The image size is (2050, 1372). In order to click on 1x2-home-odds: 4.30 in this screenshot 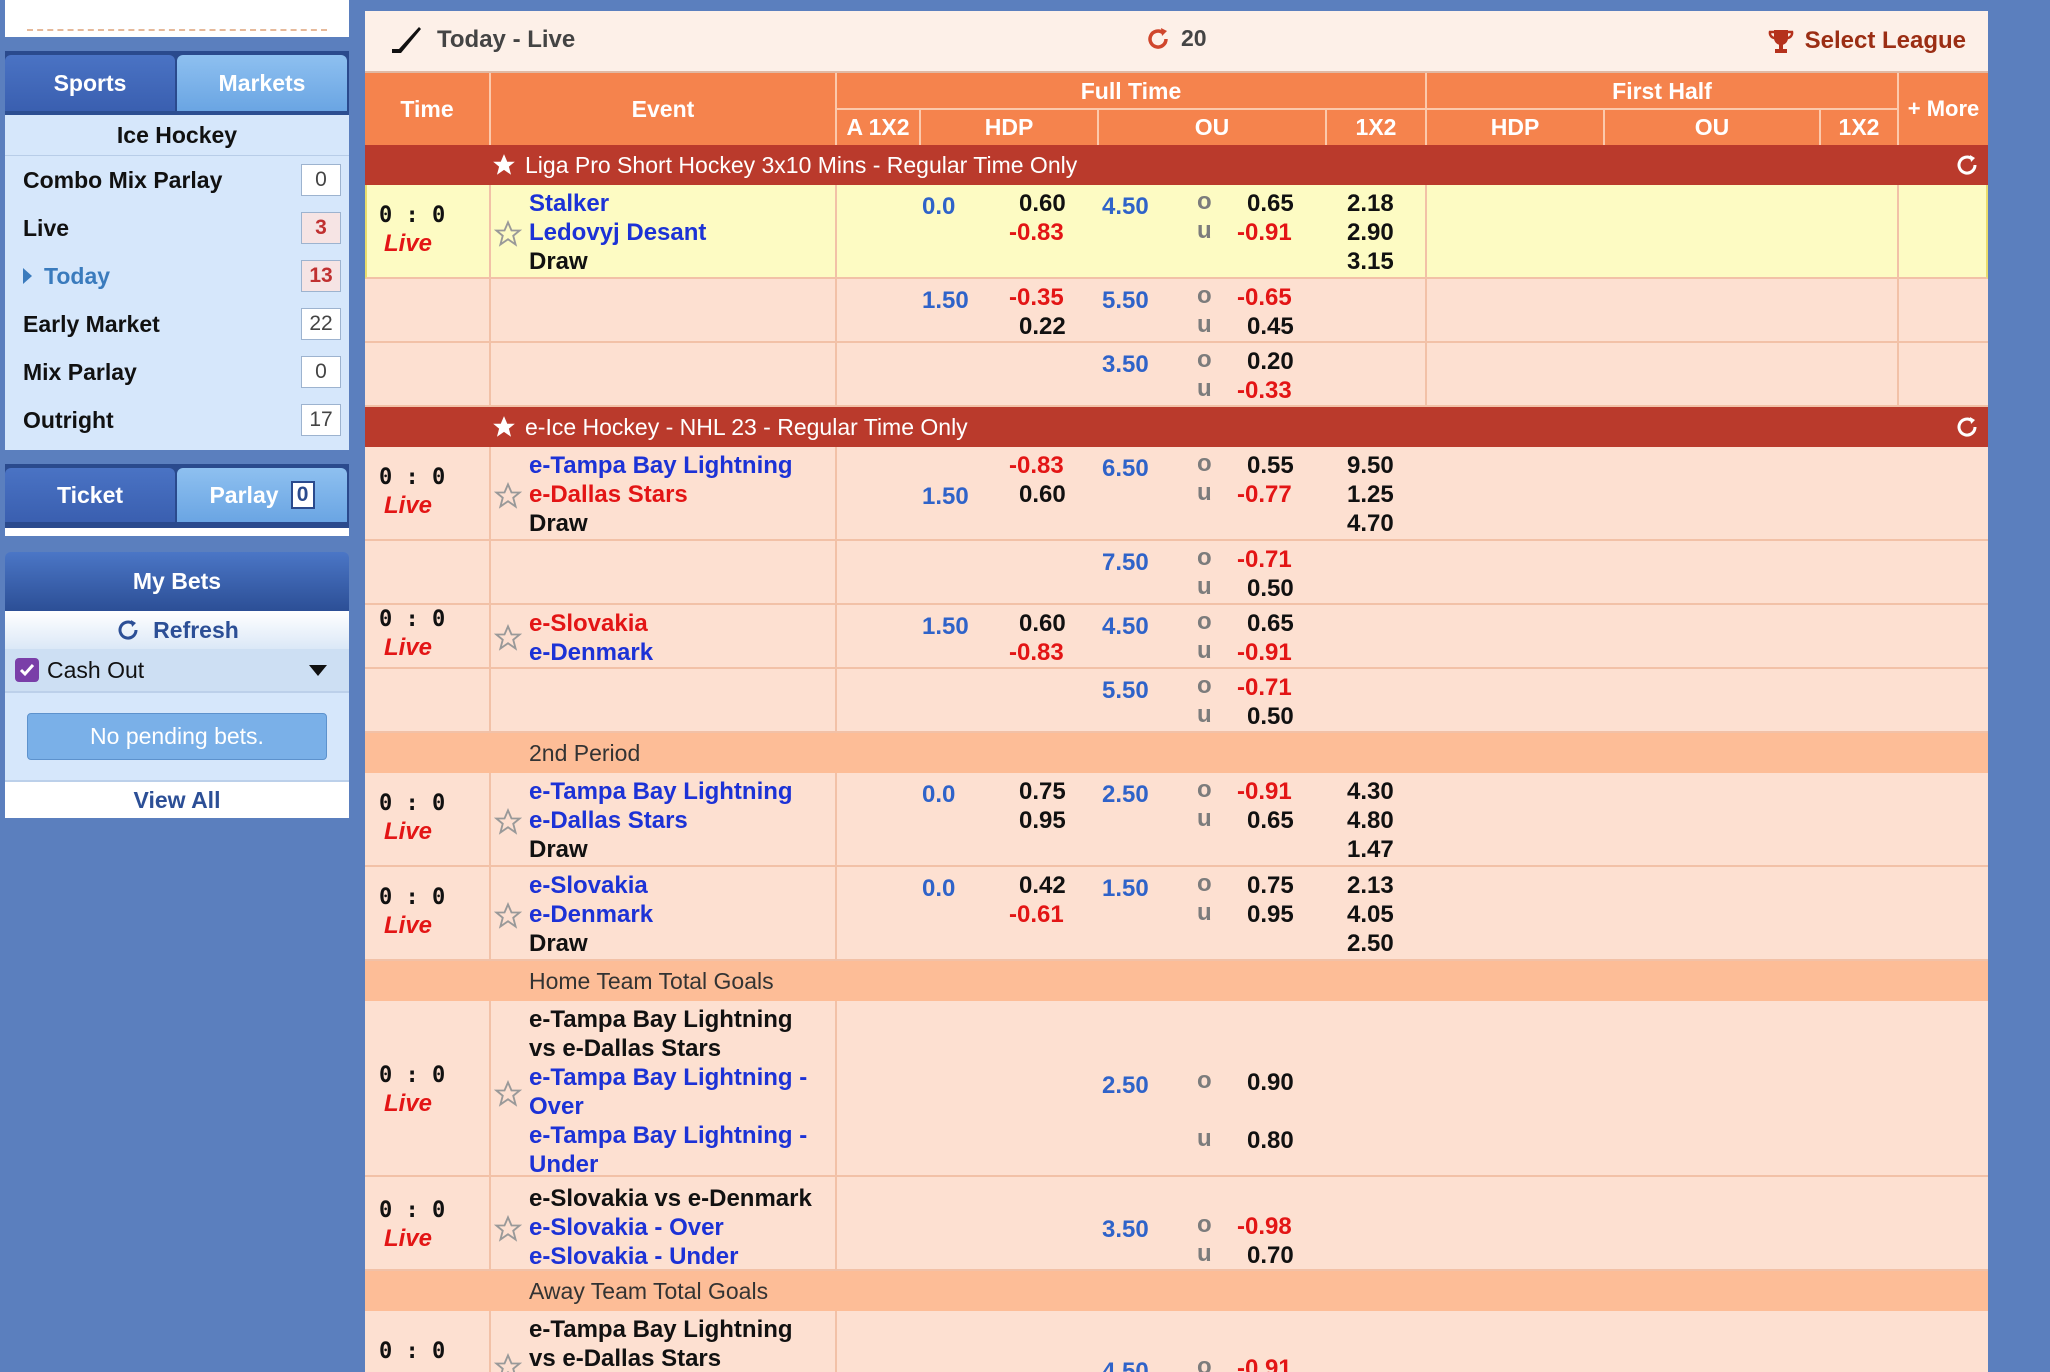, I will do `click(1370, 791)`.